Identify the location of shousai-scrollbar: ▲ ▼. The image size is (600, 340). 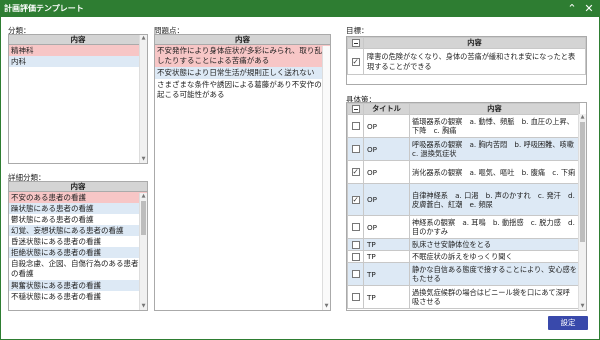
(143, 251).